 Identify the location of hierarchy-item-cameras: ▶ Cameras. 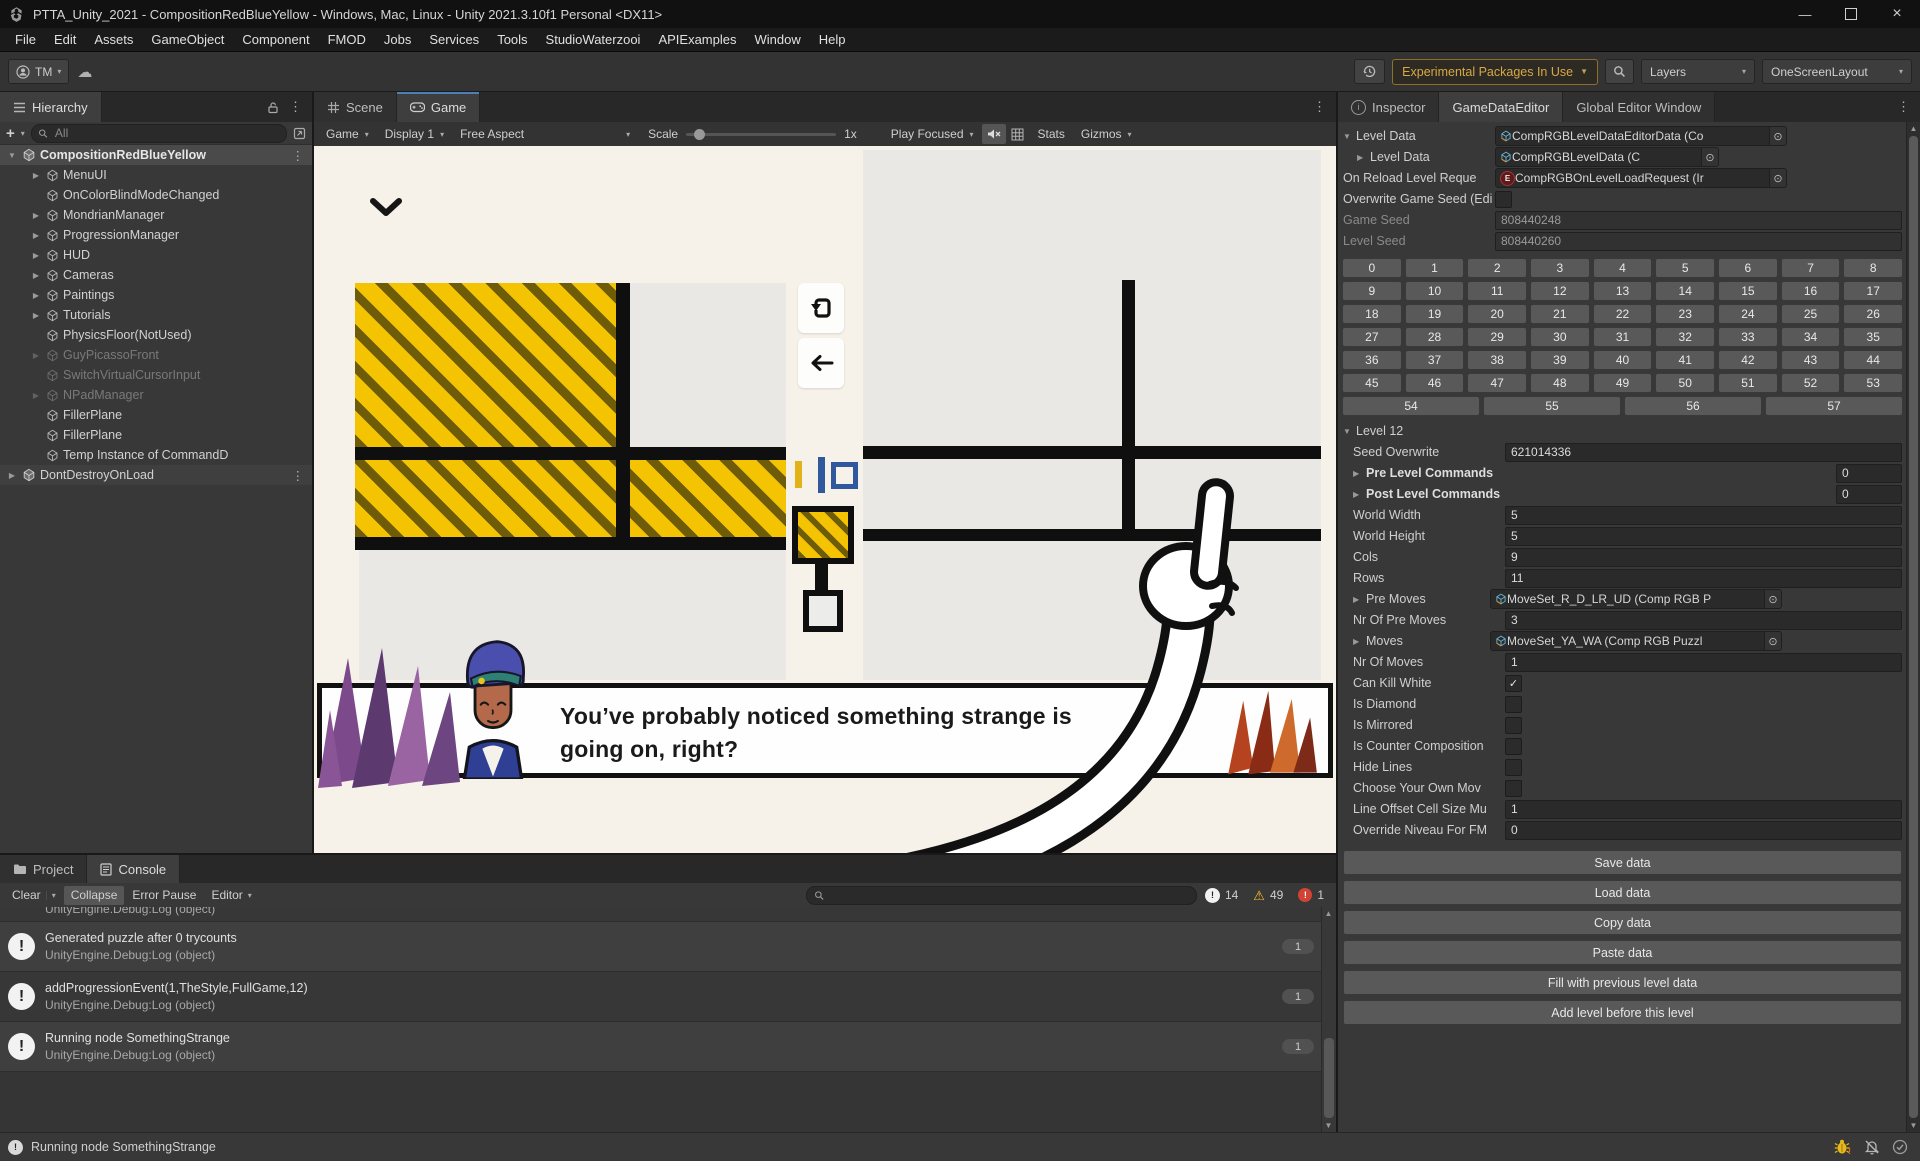
(156, 275).